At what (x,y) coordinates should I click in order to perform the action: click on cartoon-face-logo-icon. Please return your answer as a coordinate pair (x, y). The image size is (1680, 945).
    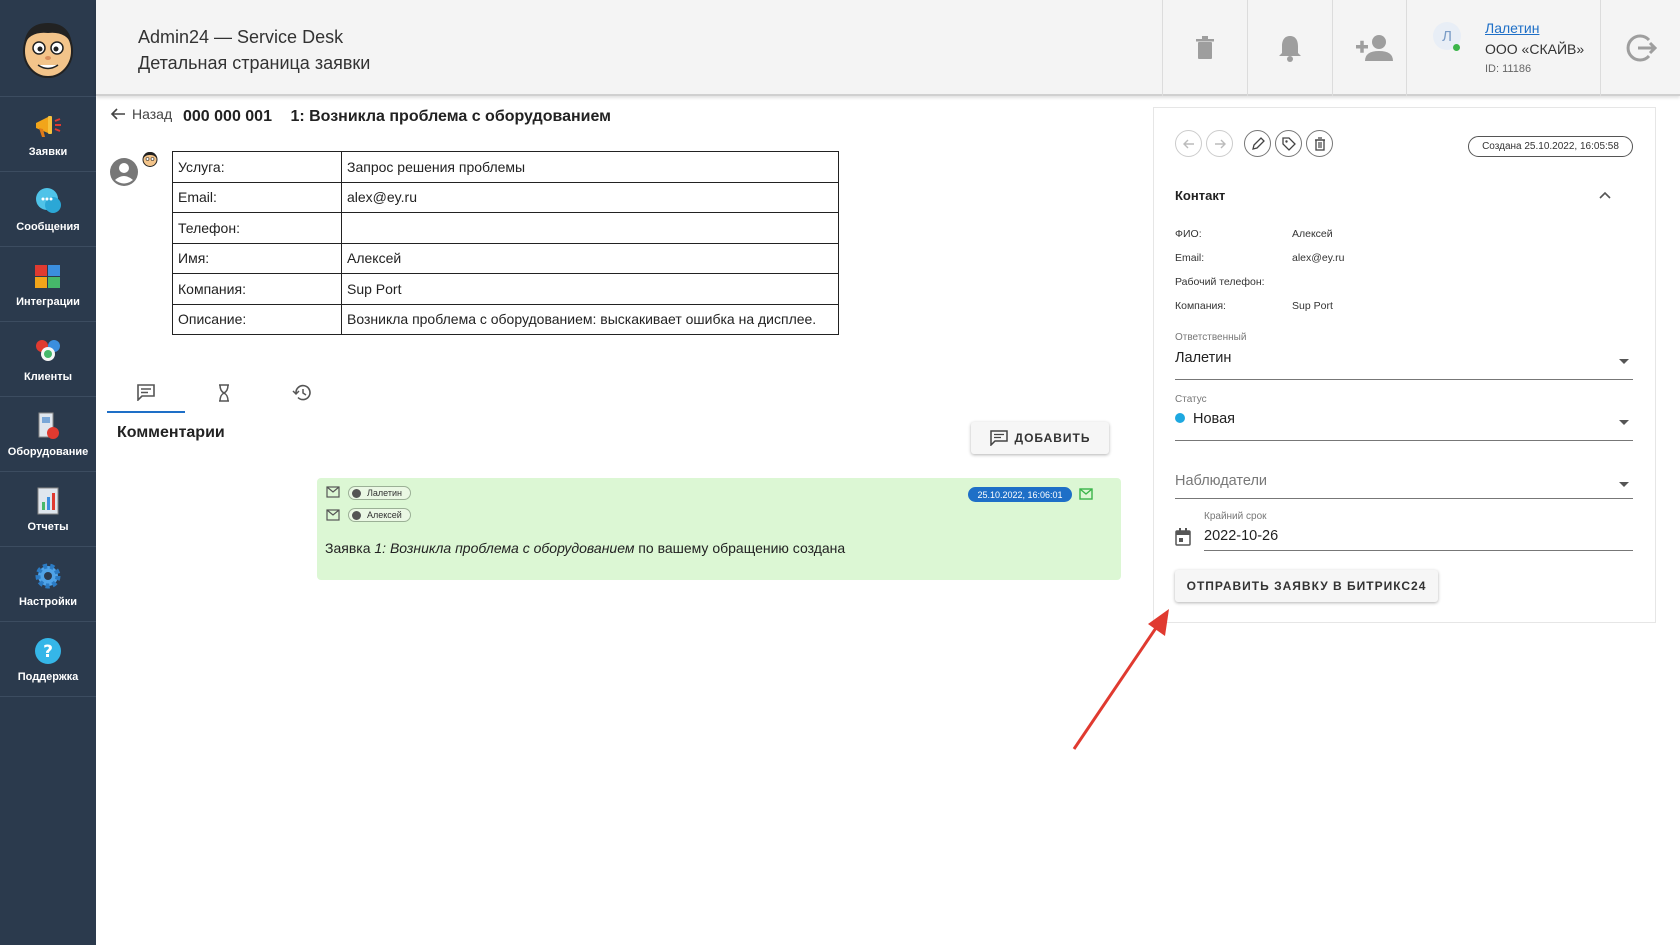
    Looking at the image, I should click on (48, 50).